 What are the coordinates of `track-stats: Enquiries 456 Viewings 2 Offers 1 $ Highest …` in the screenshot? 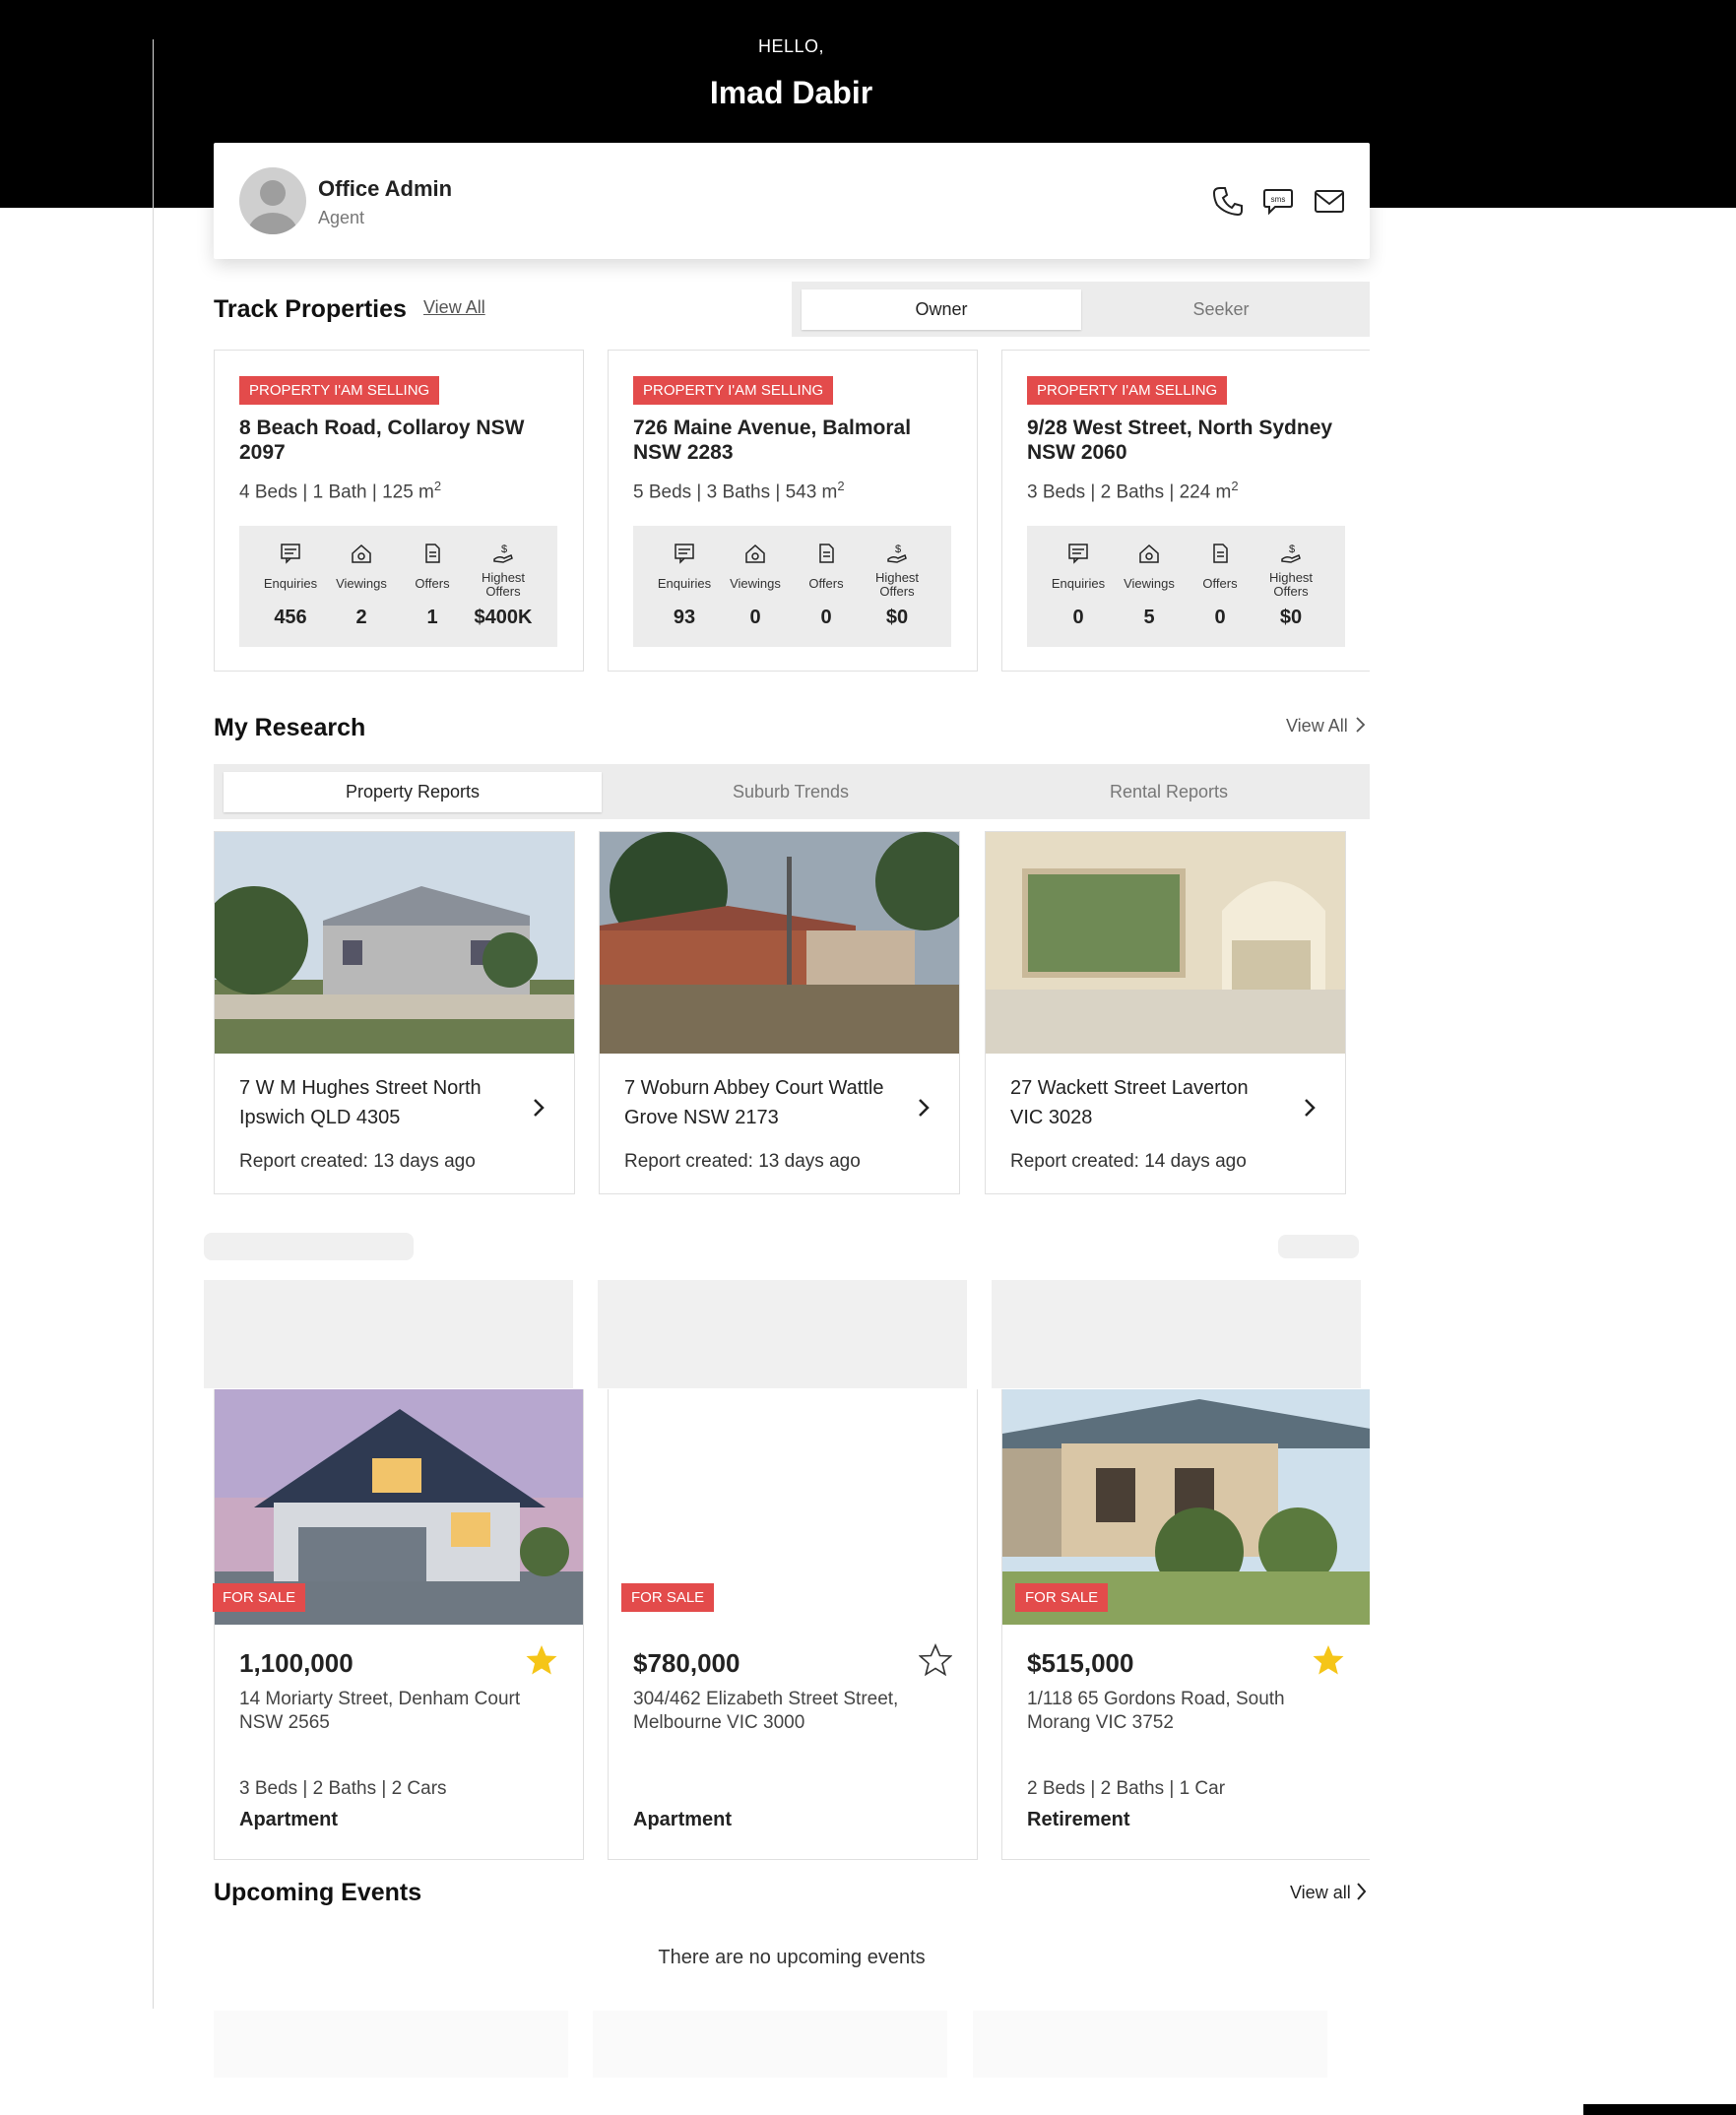 It's located at (398, 586).